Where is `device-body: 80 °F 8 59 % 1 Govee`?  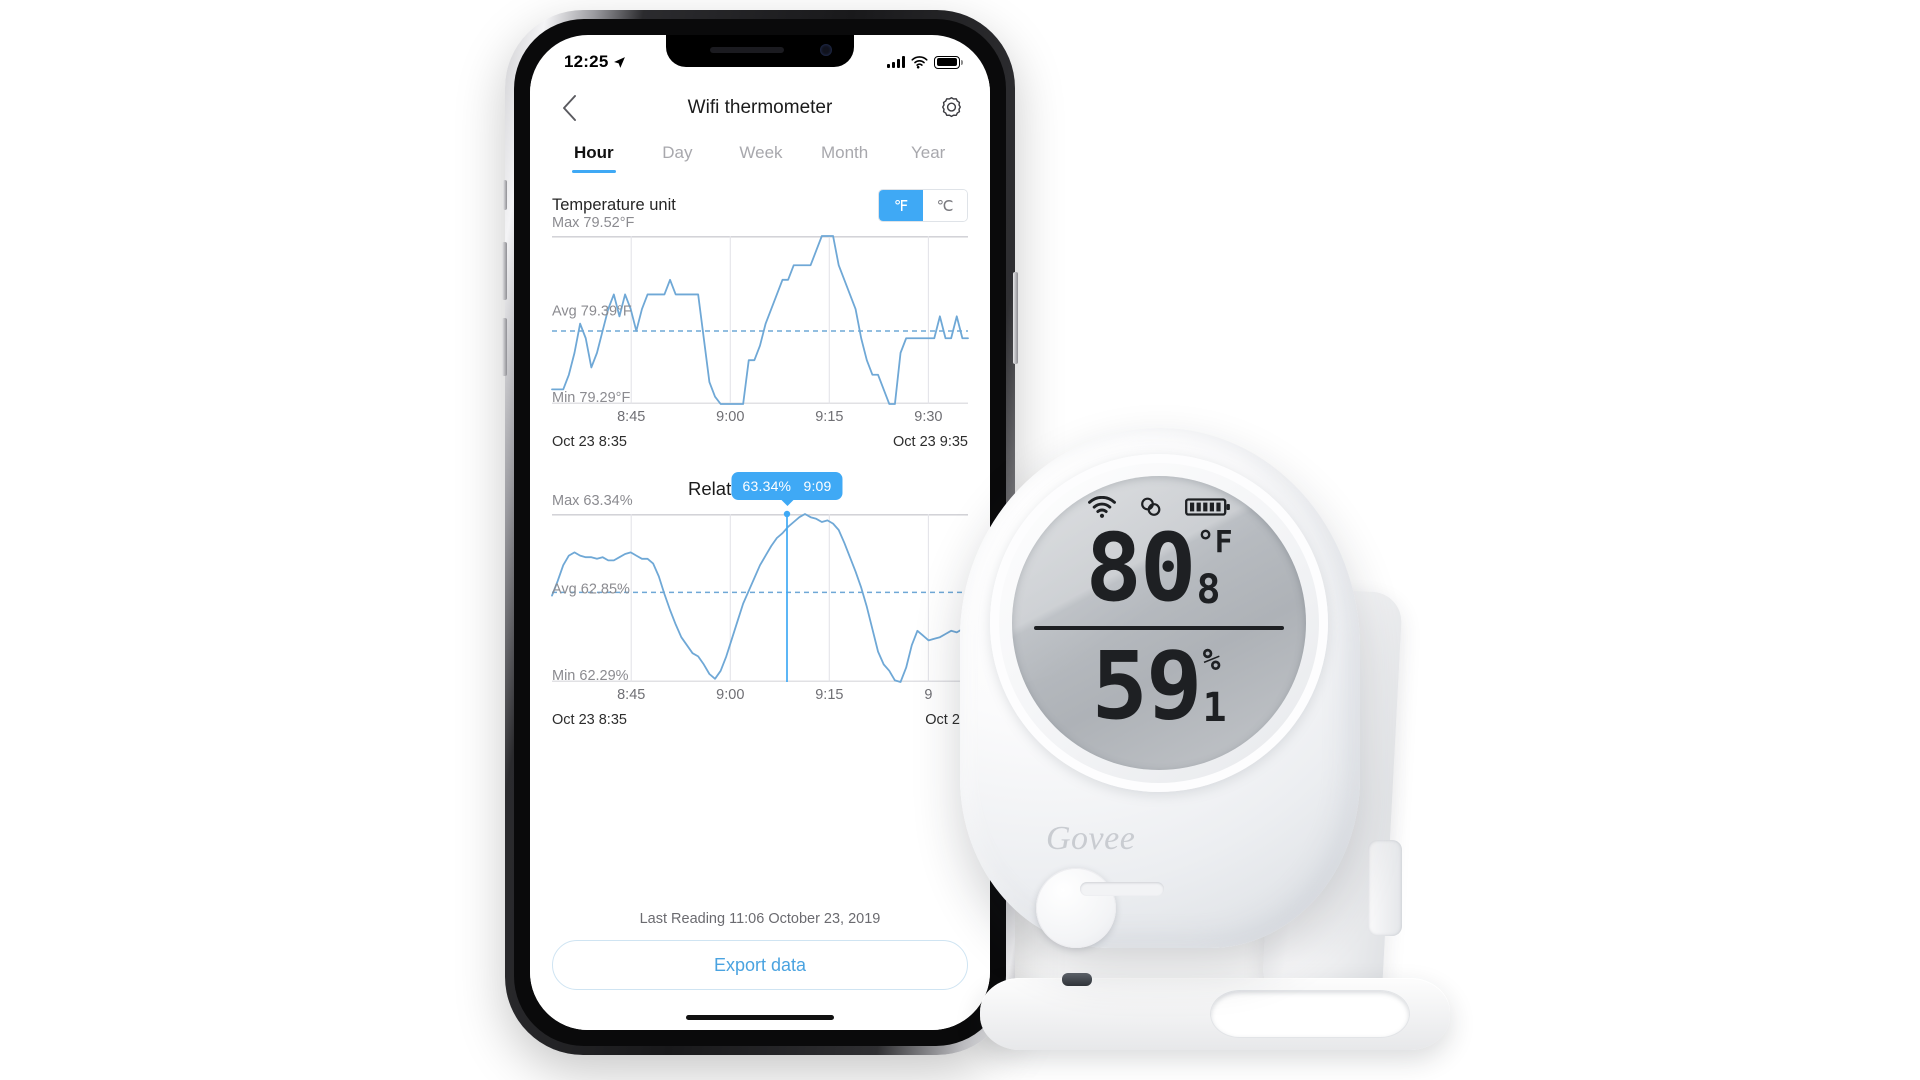
device-body: 80 °F 8 59 % 1 Govee is located at coordinates (1160, 707).